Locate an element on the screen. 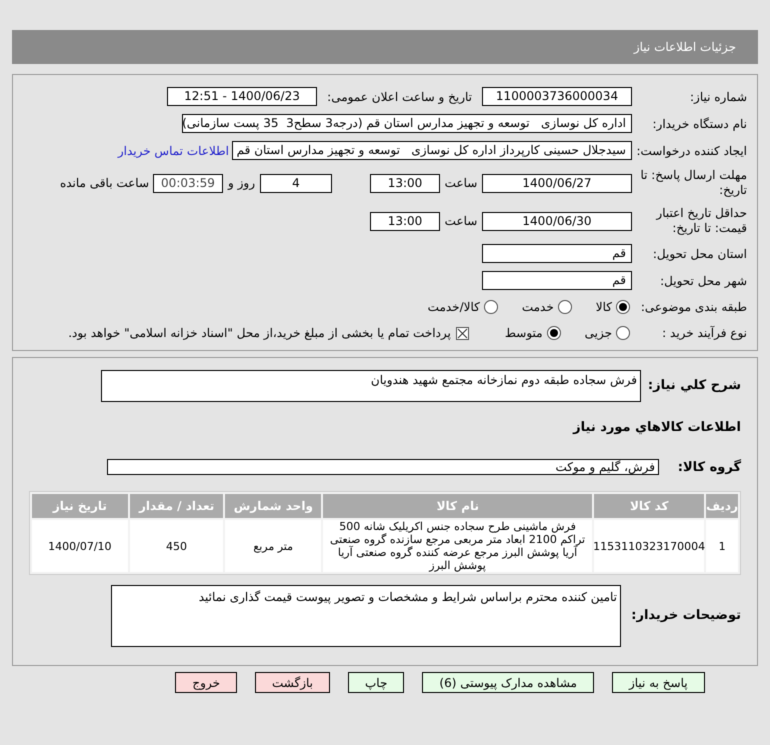 This screenshot has width=770, height=745. field-label: شماره نیاز: is located at coordinates (718, 97).